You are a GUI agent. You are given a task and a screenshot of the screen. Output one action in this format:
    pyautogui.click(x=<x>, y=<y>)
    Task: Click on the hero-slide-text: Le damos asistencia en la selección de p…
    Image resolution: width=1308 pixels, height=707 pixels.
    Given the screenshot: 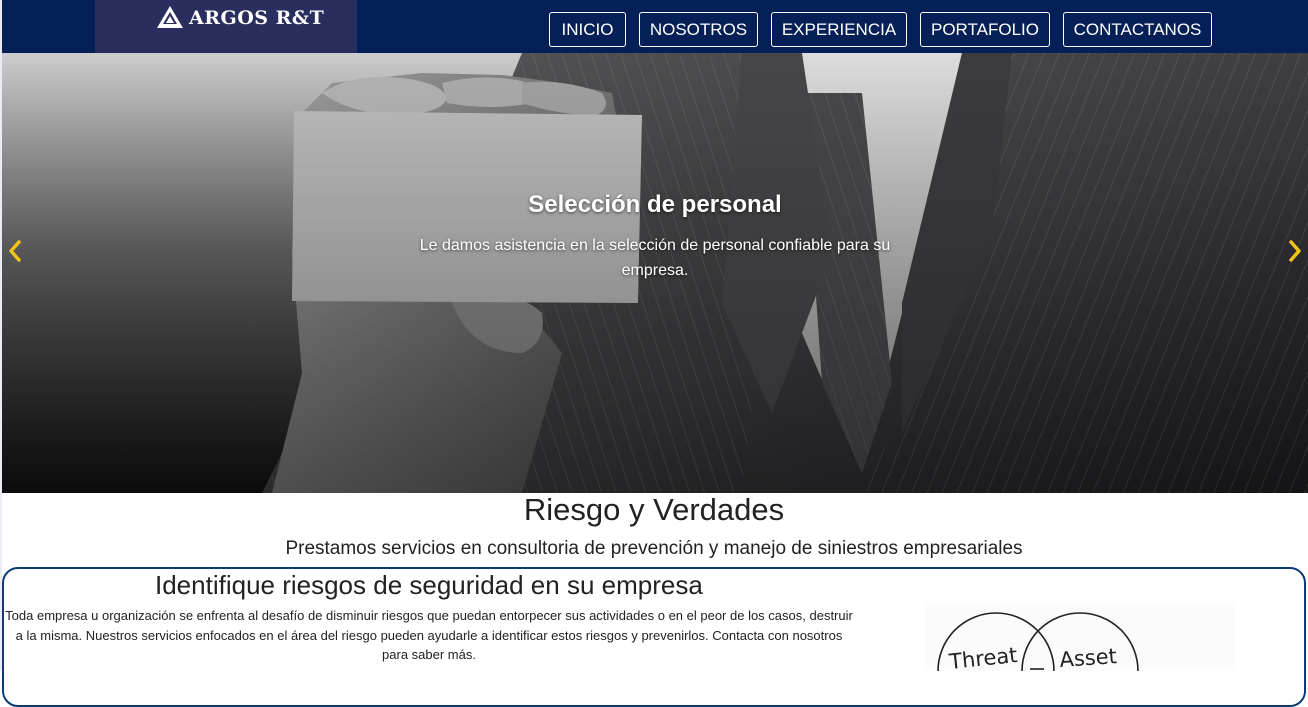 What is the action you would take?
    pyautogui.click(x=655, y=258)
    